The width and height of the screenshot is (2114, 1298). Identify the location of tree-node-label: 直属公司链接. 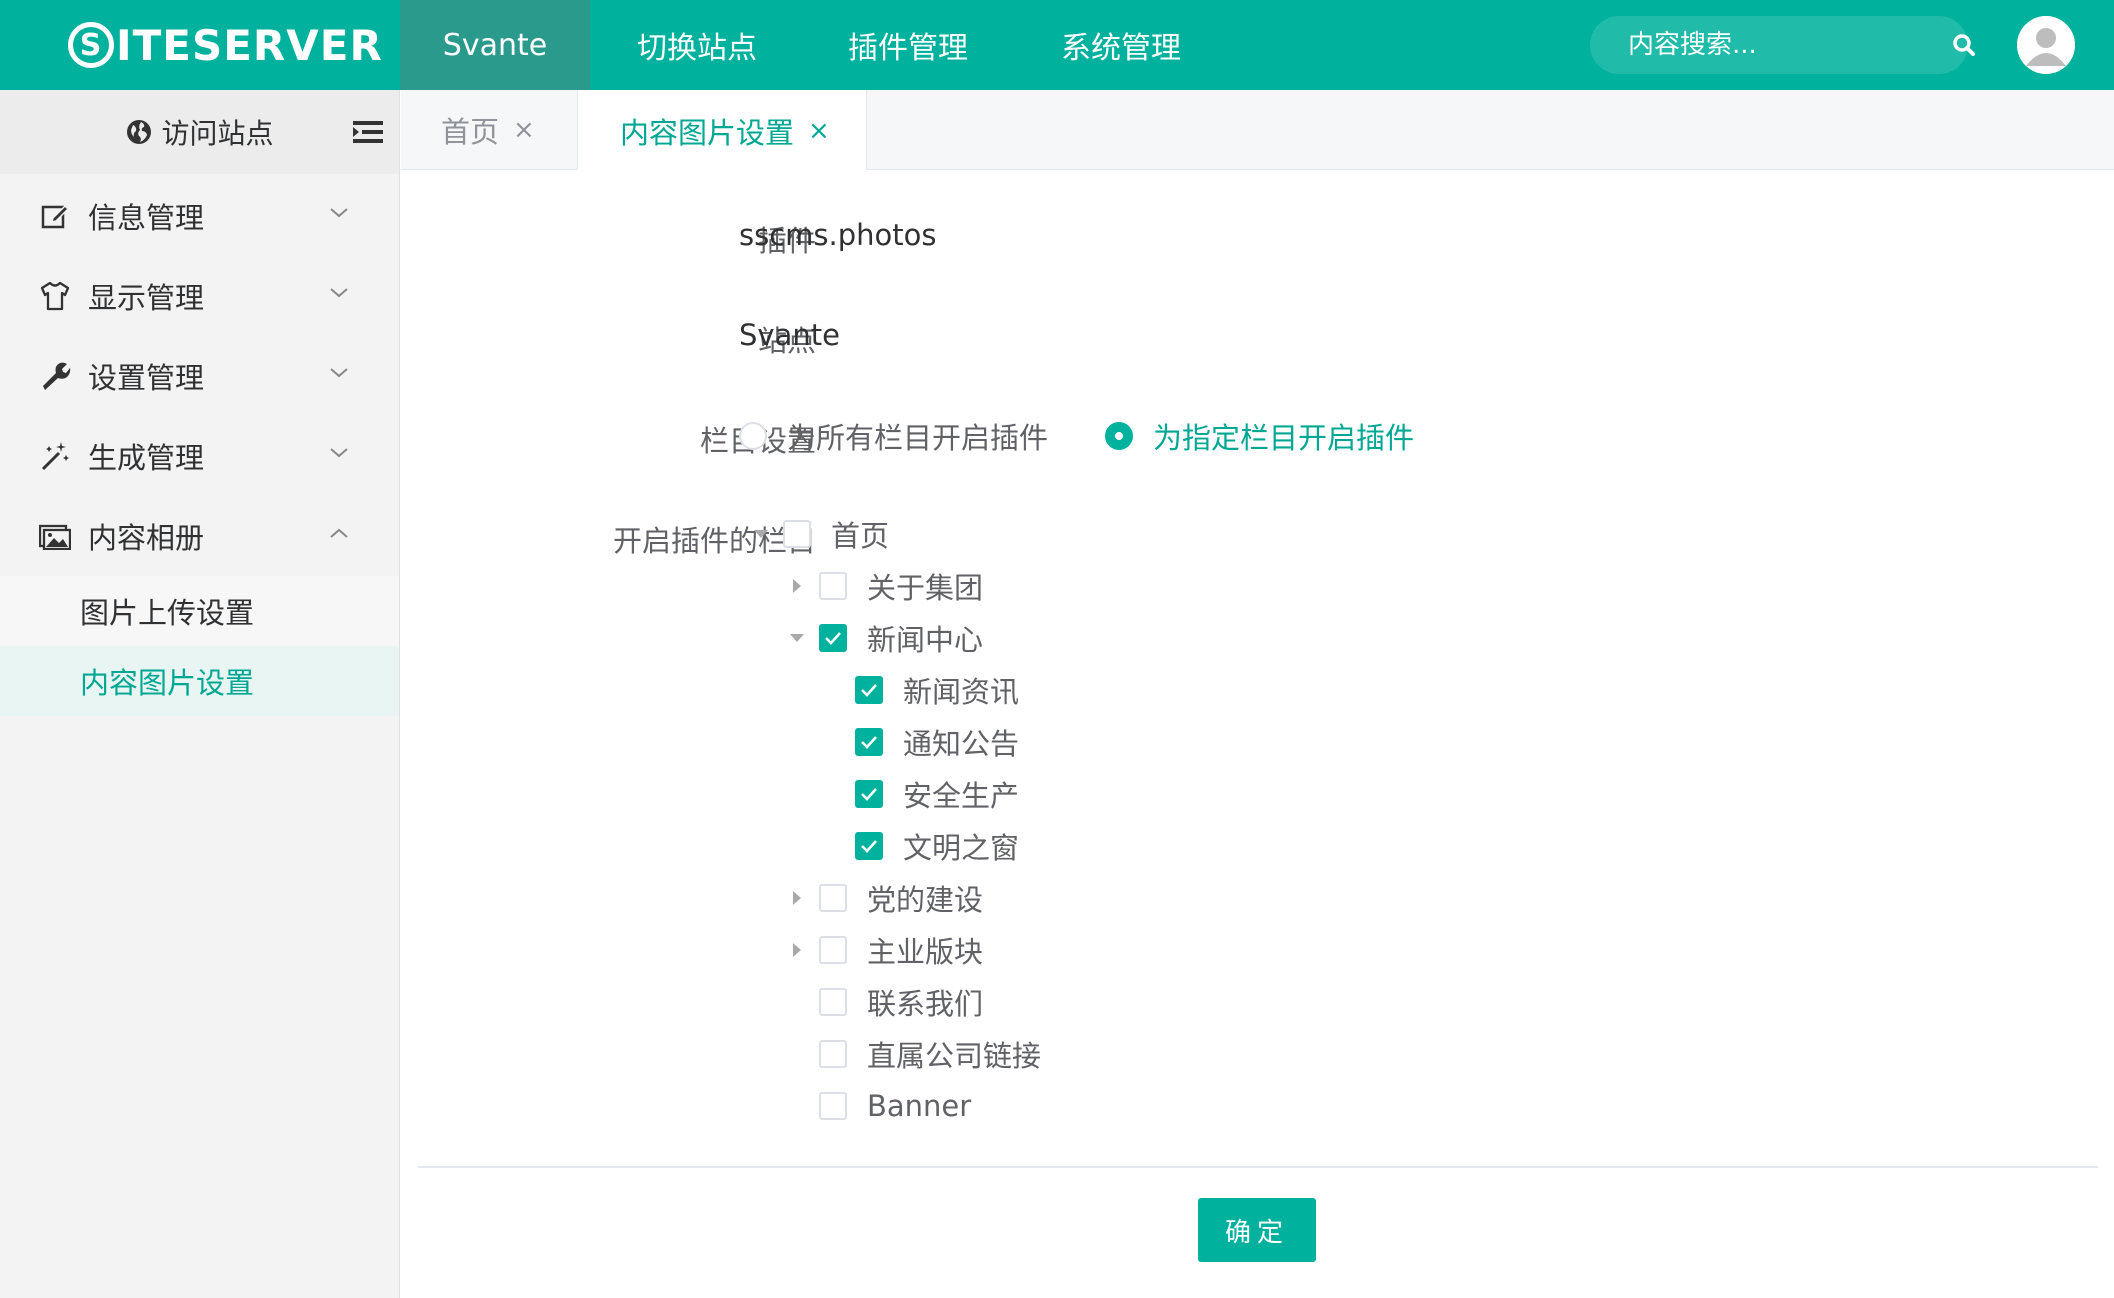
(954, 1056).